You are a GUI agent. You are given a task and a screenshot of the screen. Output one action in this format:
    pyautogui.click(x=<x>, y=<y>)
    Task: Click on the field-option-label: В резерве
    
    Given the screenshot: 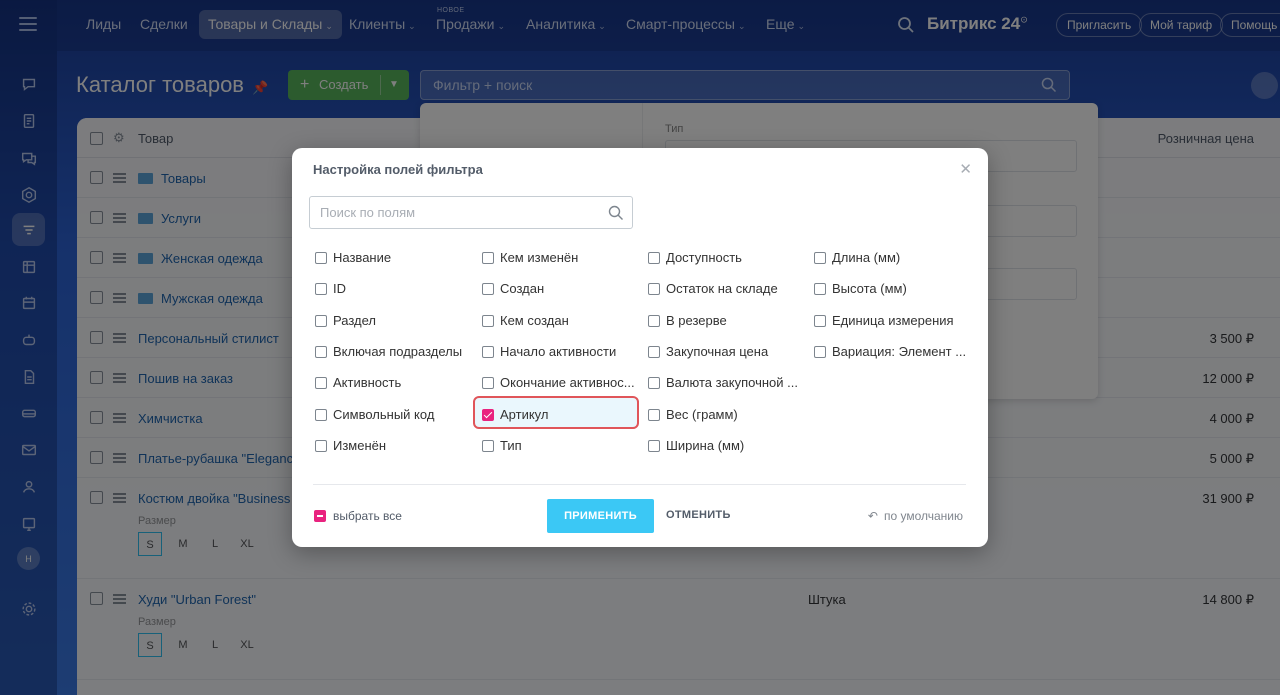 What is the action you would take?
    pyautogui.click(x=696, y=320)
    